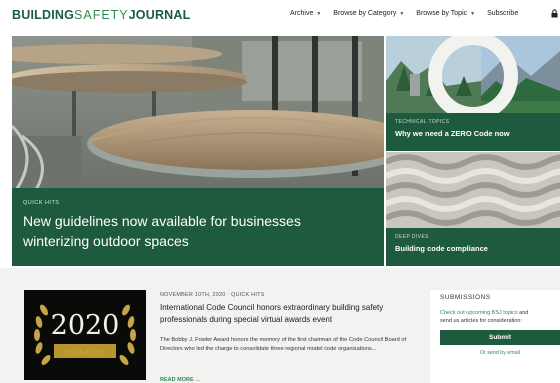  Describe the element at coordinates (212, 295) in the screenshot. I see `feature-meta: NOVEMBER 10TH, 2020 · QUICK HITS` at that location.